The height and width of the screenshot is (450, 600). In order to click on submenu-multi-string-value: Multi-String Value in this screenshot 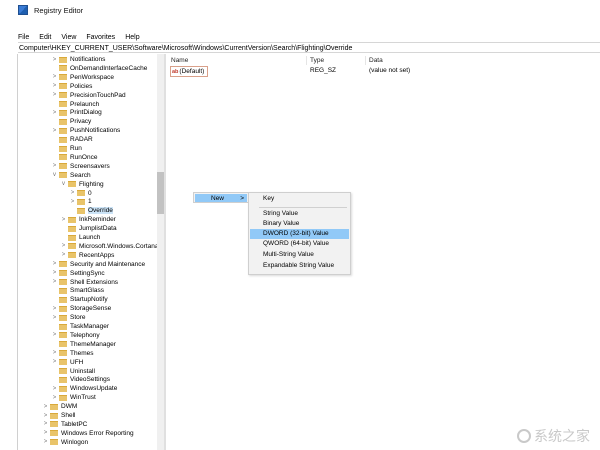, I will do `click(299, 255)`.